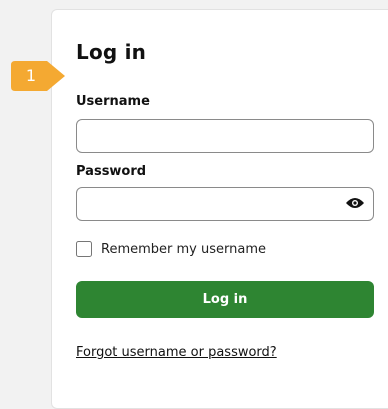  What do you see at coordinates (225, 299) in the screenshot?
I see `login-button: Log in` at bounding box center [225, 299].